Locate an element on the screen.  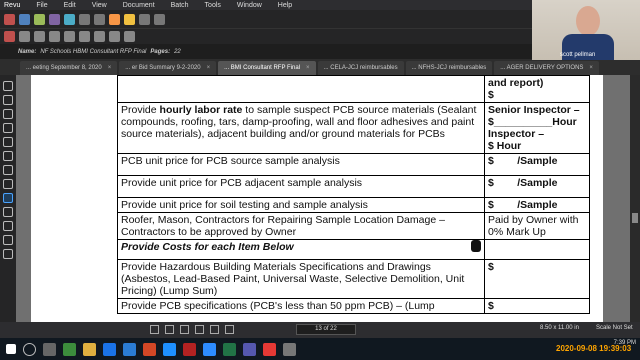
table-cell: Provide Costs for each Item Below is located at coordinates (301, 249).